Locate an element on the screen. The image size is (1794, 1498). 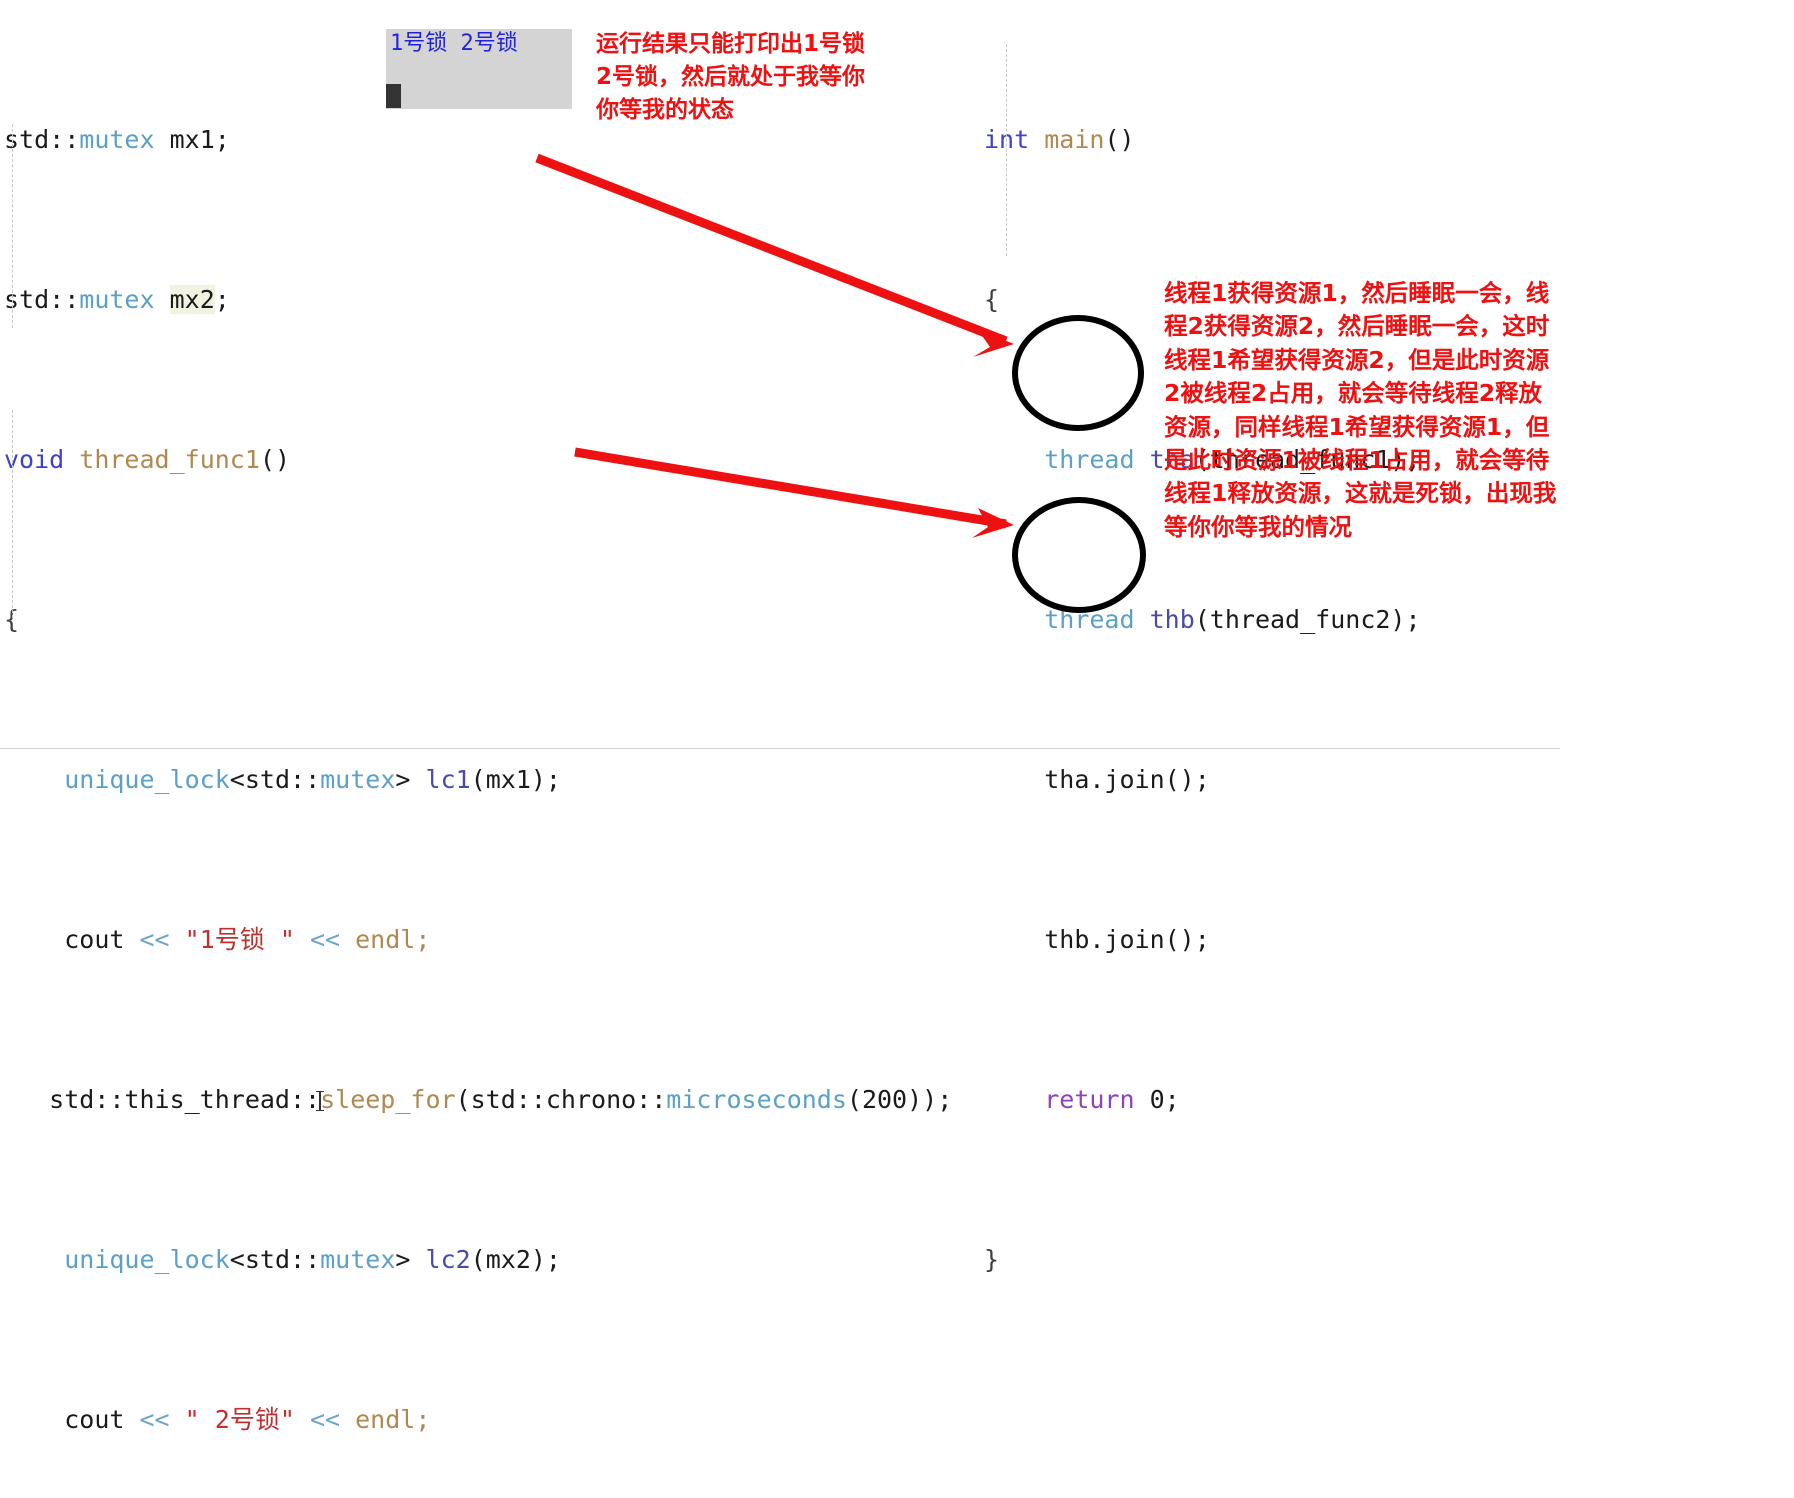
code-token-lc1: lc1 is located at coordinates (448, 779).